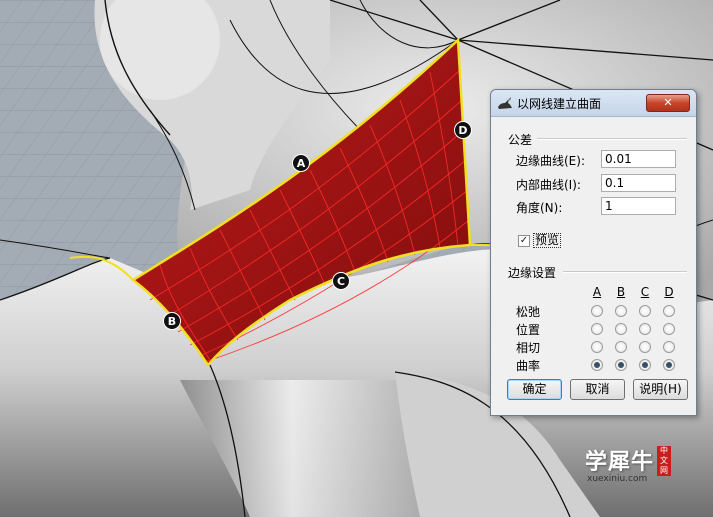 This screenshot has height=517, width=713. What do you see at coordinates (528, 366) in the screenshot?
I see `row-label-curvature: 曲率` at bounding box center [528, 366].